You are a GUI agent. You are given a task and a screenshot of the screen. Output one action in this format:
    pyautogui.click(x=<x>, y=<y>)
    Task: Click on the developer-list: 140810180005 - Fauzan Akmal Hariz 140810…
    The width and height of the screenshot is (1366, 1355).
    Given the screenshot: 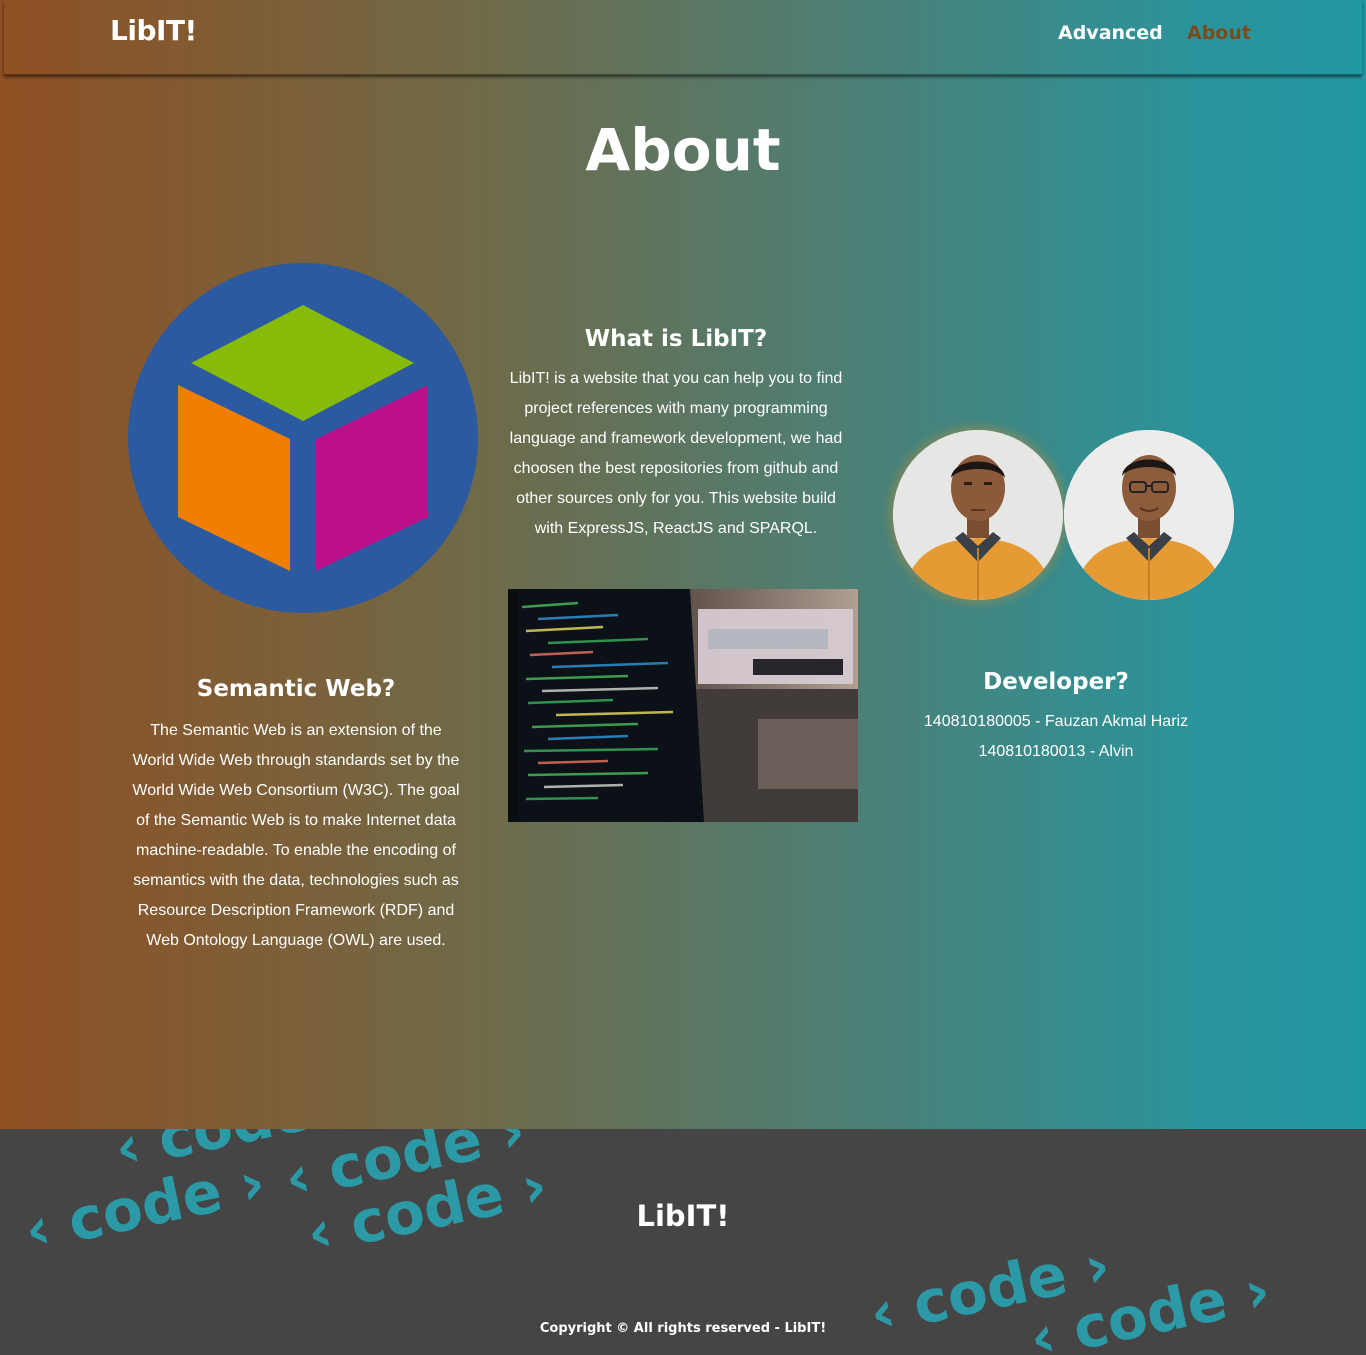 What is the action you would take?
    pyautogui.click(x=1056, y=737)
    